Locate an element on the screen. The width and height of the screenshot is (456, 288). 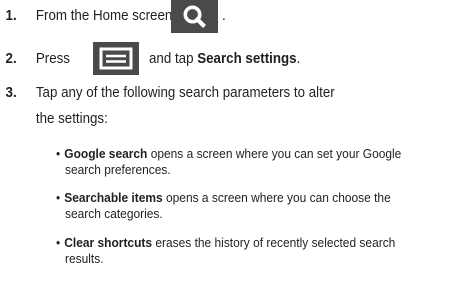
step-1-end: . is located at coordinates (224, 16).